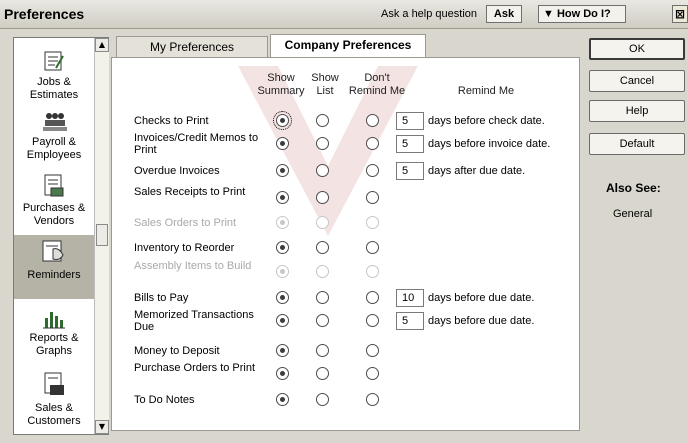 This screenshot has width=688, height=443. What do you see at coordinates (477, 171) in the screenshot?
I see `remind-days-text: days after due date.` at bounding box center [477, 171].